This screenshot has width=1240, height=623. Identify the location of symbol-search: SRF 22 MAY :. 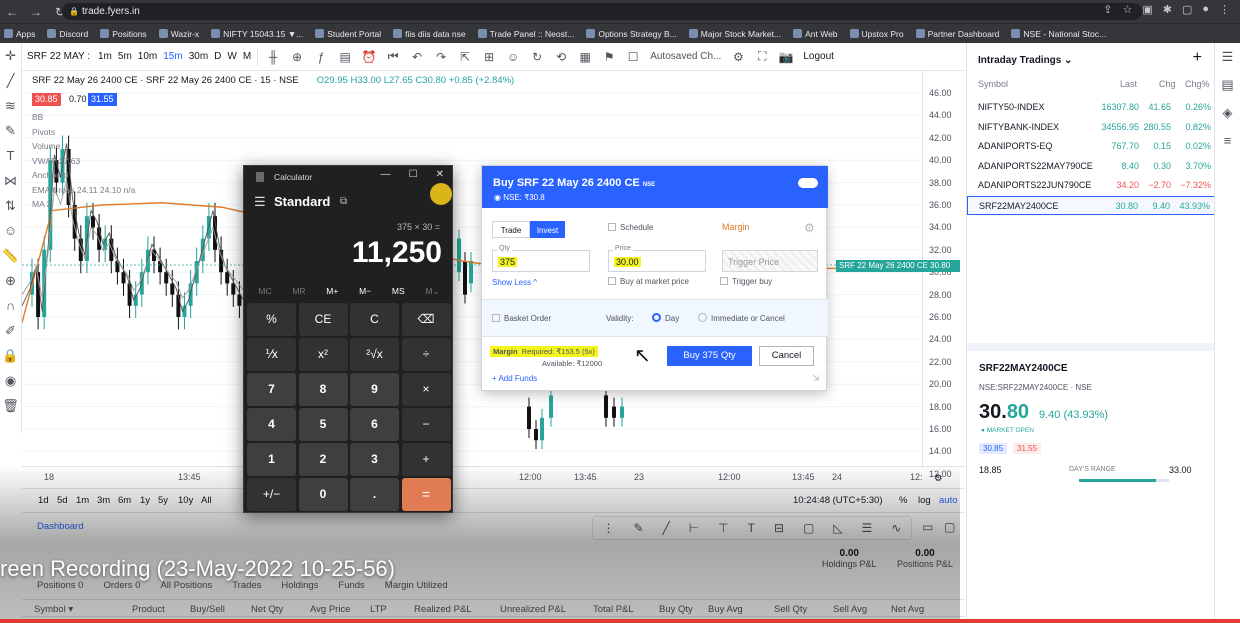
(58, 56).